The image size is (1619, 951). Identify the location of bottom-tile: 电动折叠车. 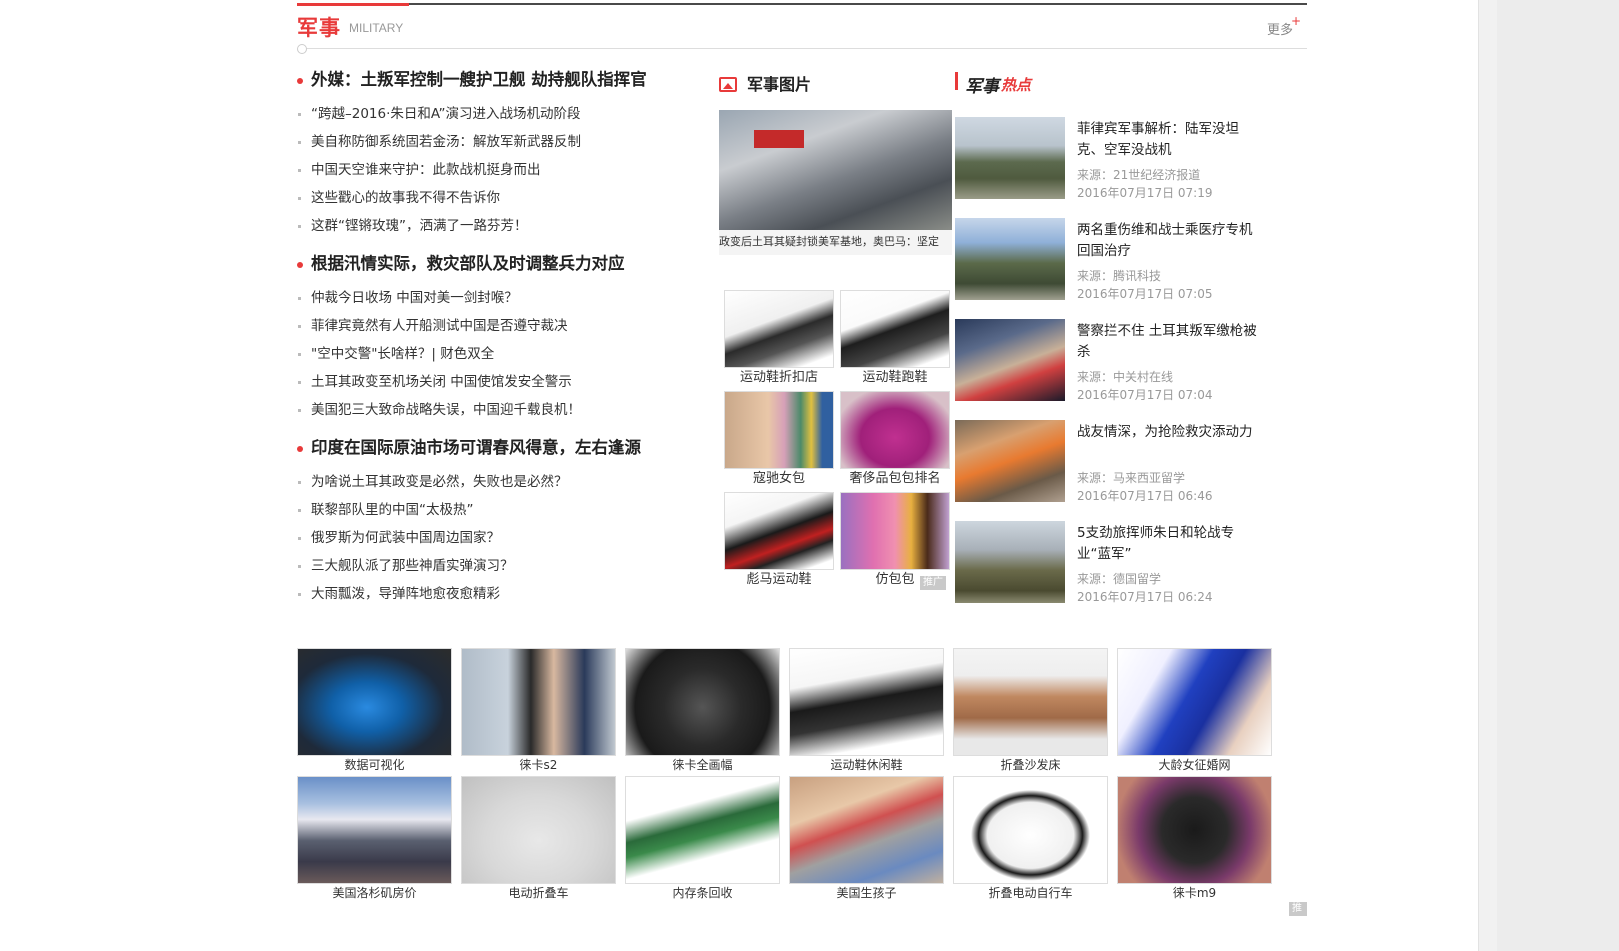
(538, 841).